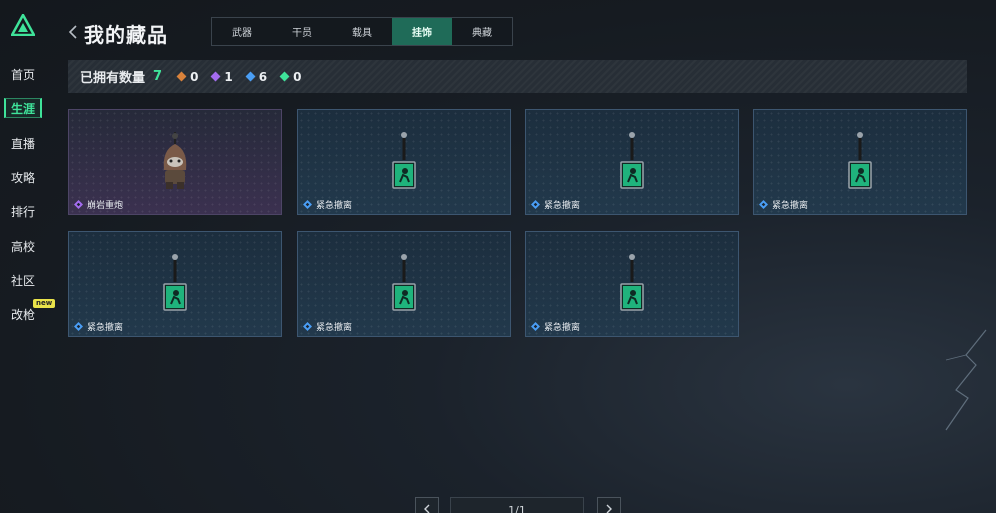  I want to click on page-title: 我的藏品, so click(126, 35).